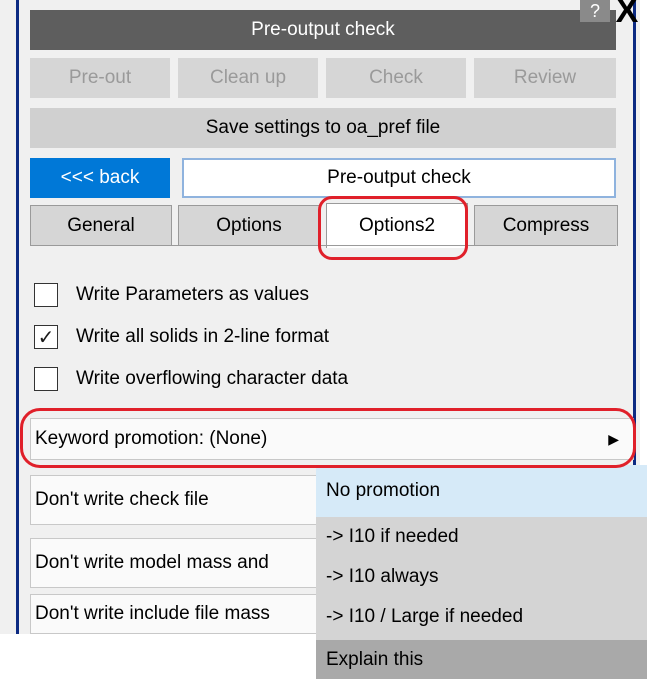  Describe the element at coordinates (481, 537) in the screenshot. I see `menu-item-i10-if-needed: -> I10 if needed` at that location.